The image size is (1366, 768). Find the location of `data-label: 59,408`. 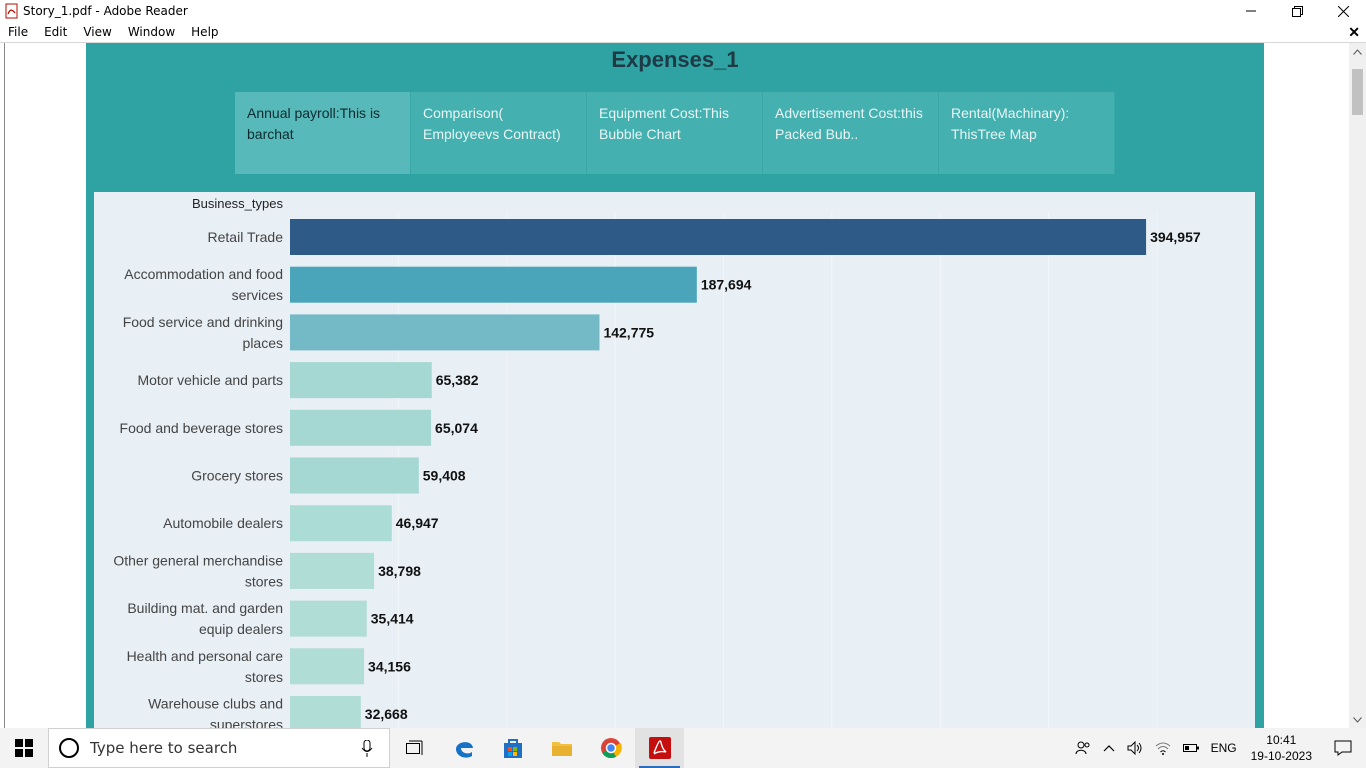

data-label: 59,408 is located at coordinates (444, 476).